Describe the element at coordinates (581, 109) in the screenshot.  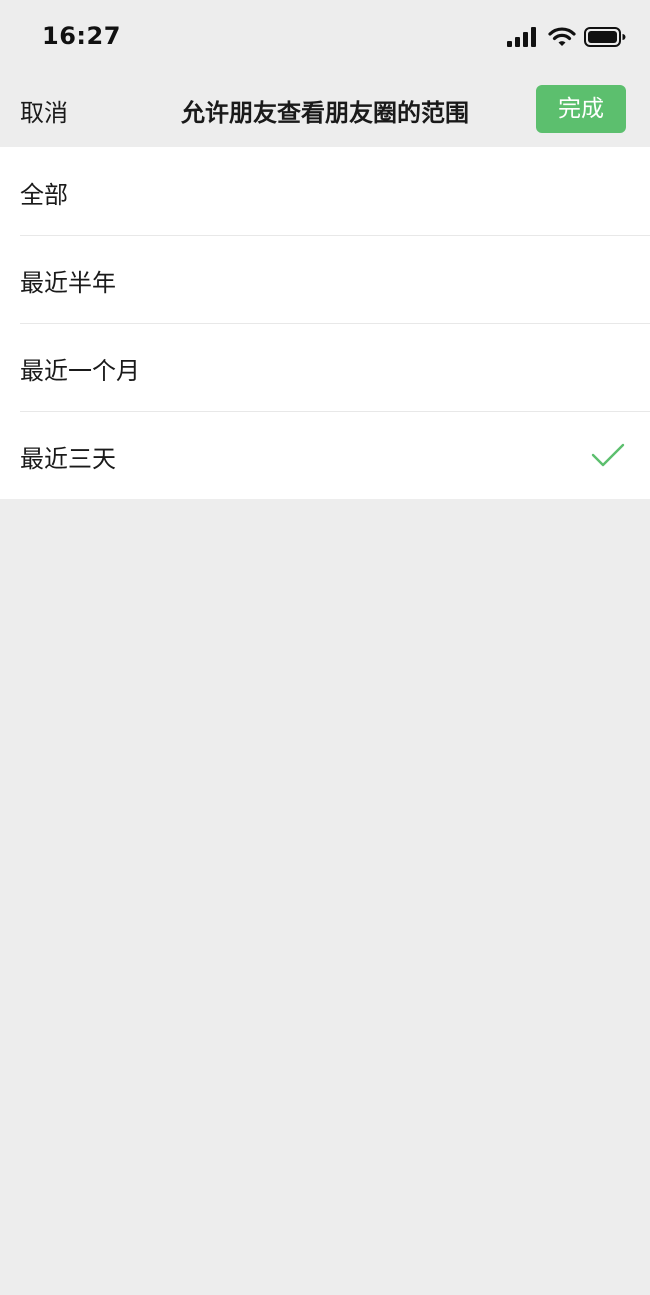
I see `done-button: 完成` at that location.